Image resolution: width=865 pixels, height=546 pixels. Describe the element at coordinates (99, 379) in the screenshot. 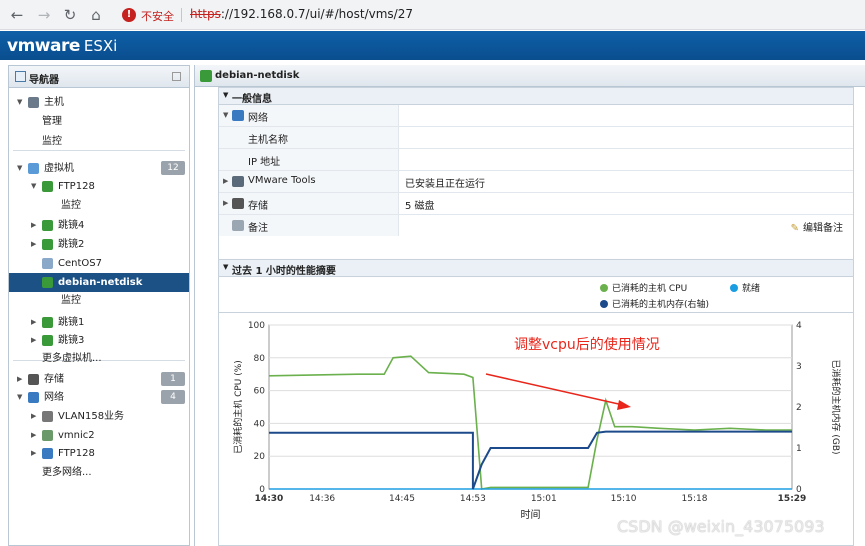

I see `nav-item: ▶ 存储 1` at that location.